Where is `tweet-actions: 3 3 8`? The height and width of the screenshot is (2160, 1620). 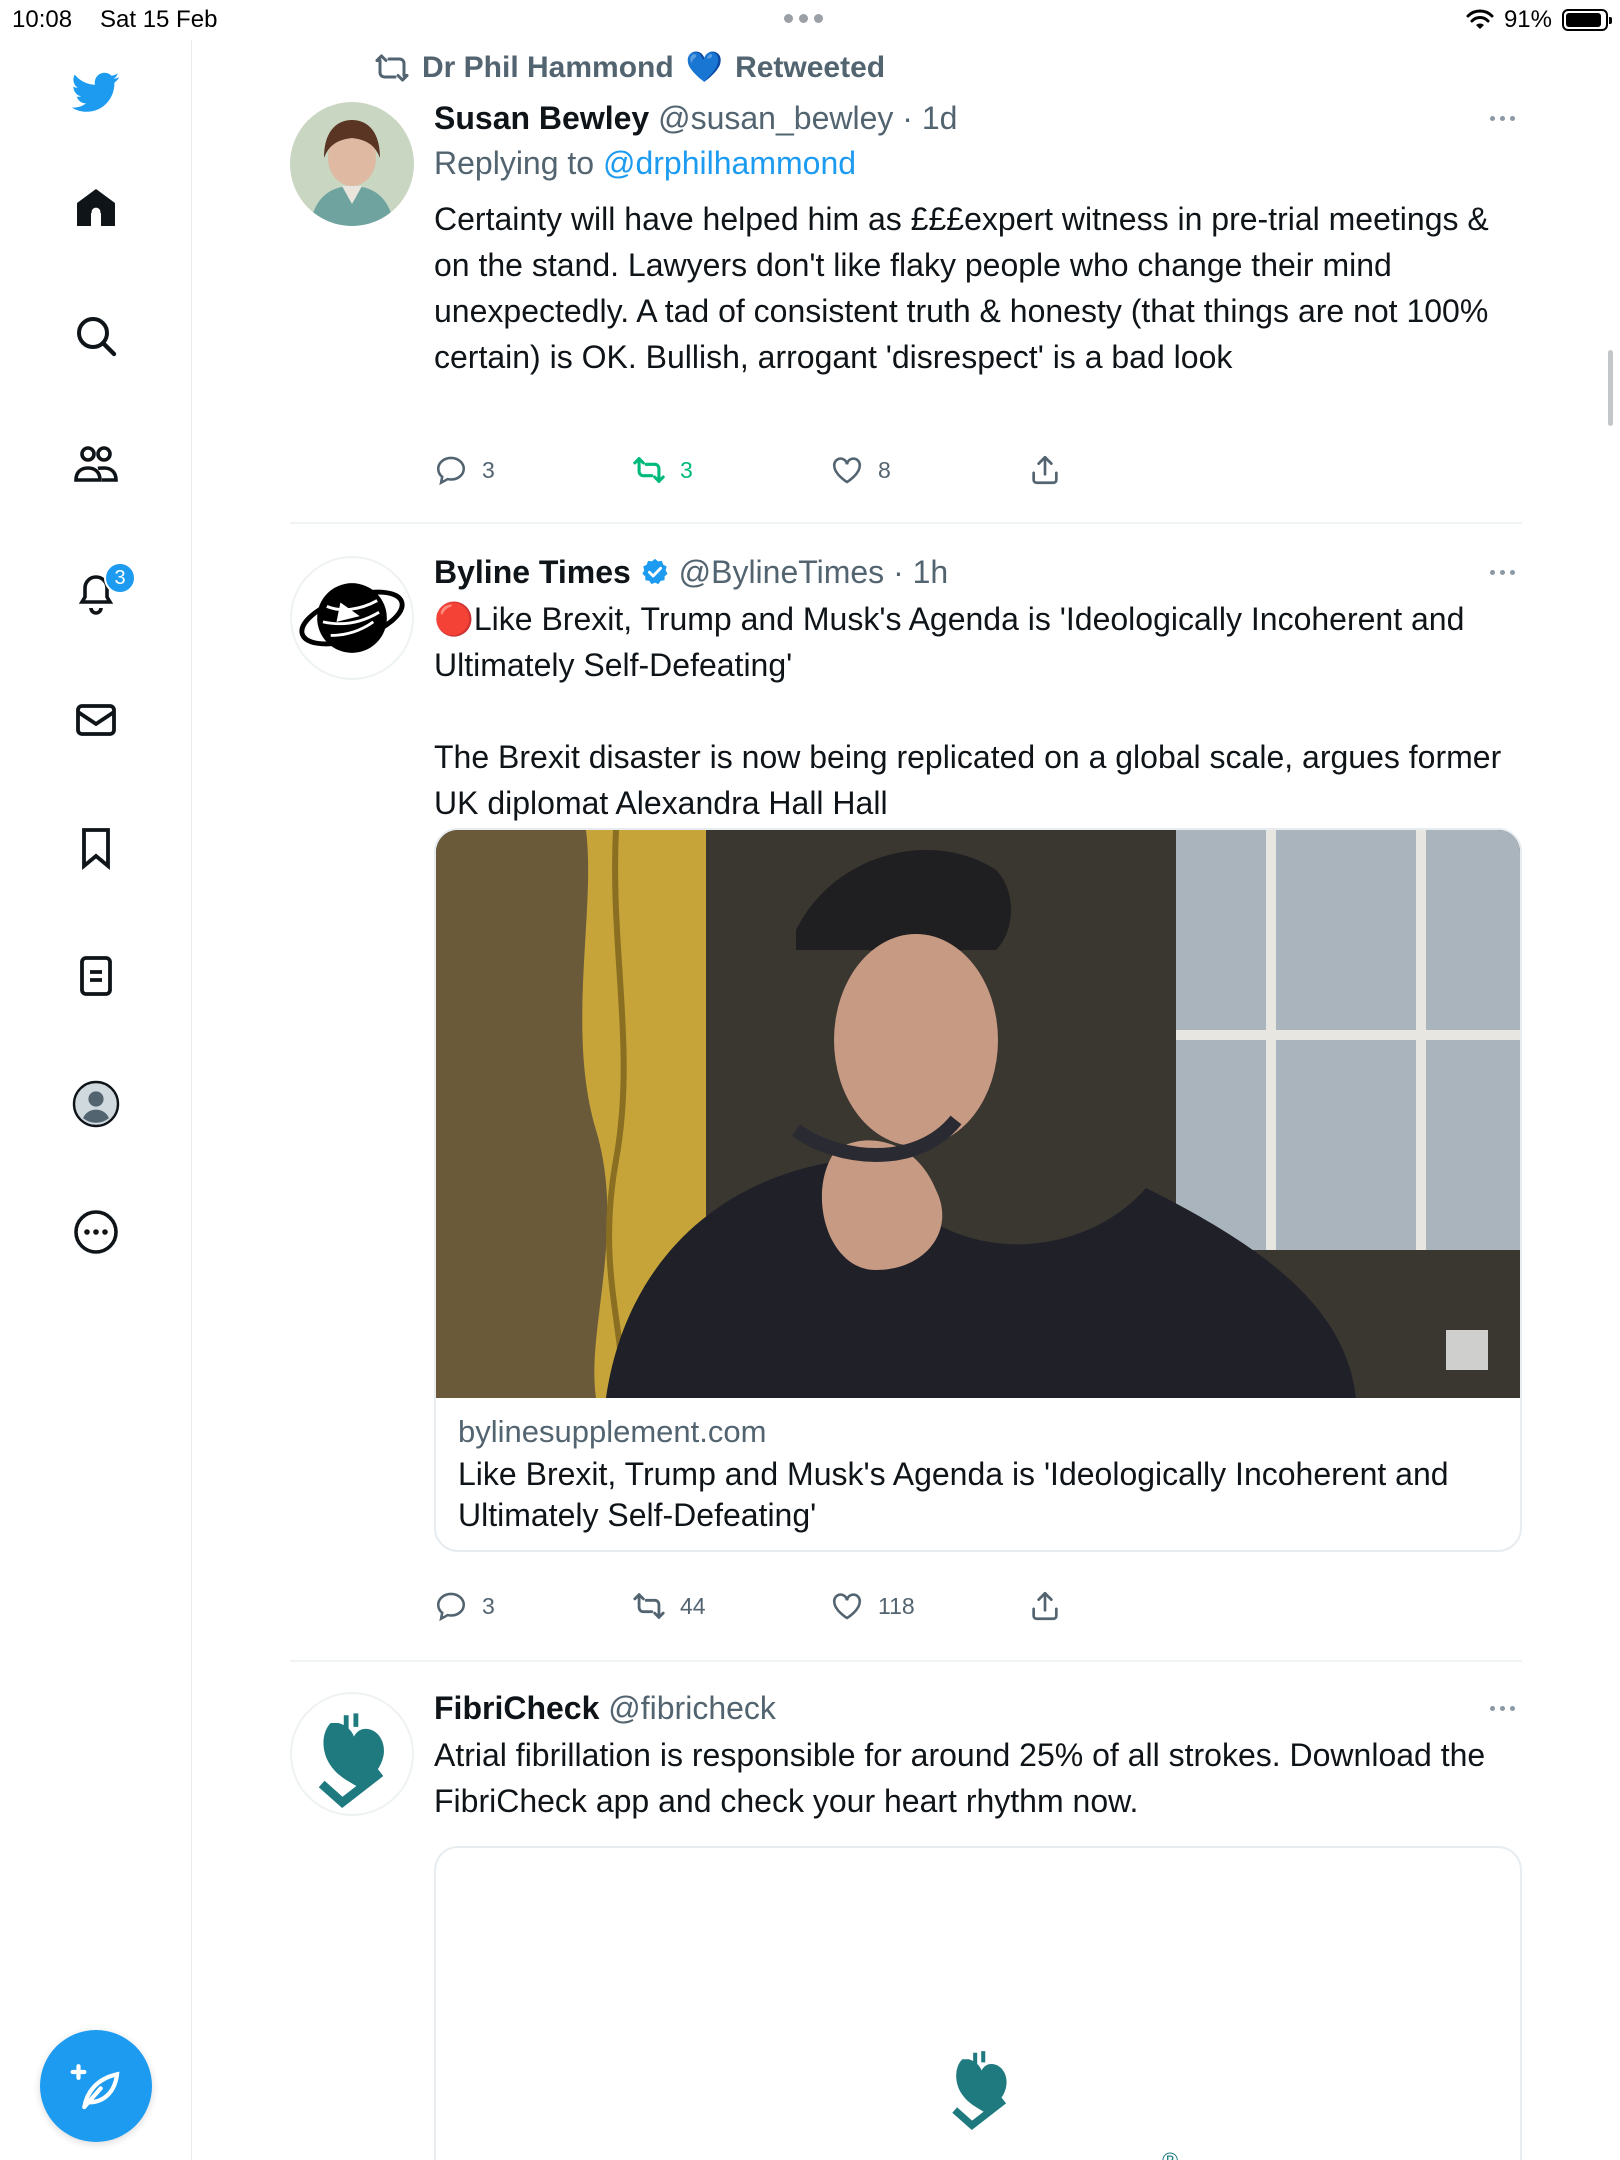
tweet-actions: 3 3 8 is located at coordinates (784, 470).